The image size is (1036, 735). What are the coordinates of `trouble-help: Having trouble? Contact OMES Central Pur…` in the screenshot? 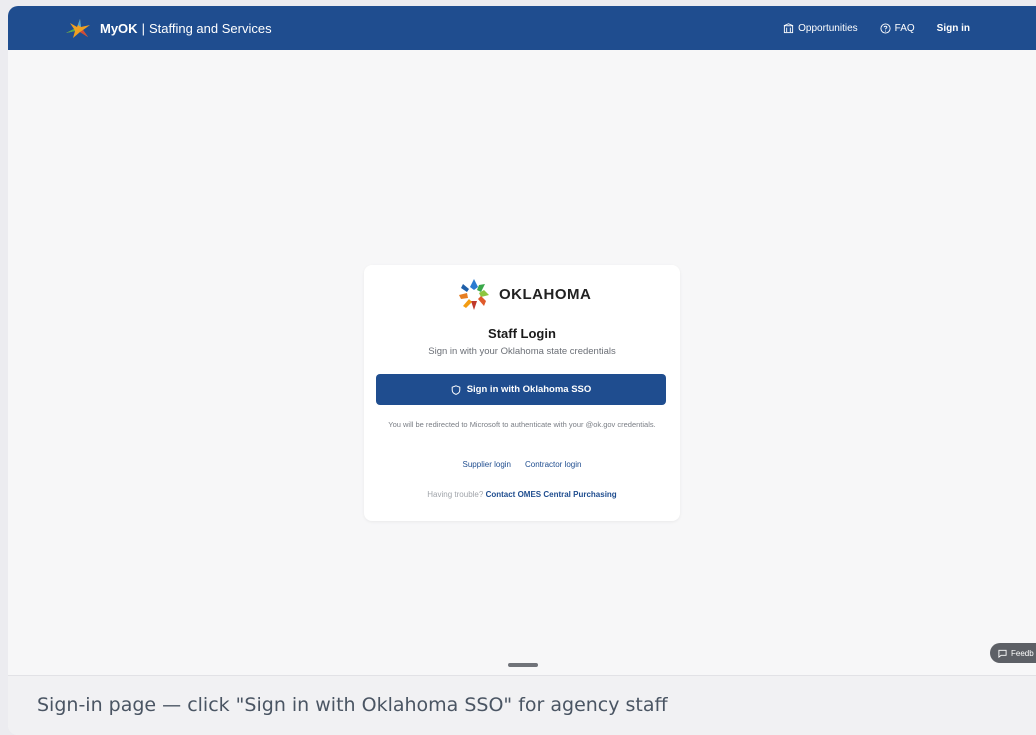 It's located at (522, 494).